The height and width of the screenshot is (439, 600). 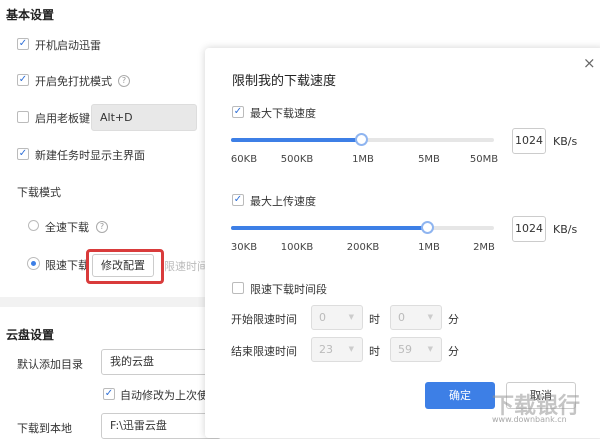 What do you see at coordinates (484, 247) in the screenshot?
I see `tick-label: 2MB` at bounding box center [484, 247].